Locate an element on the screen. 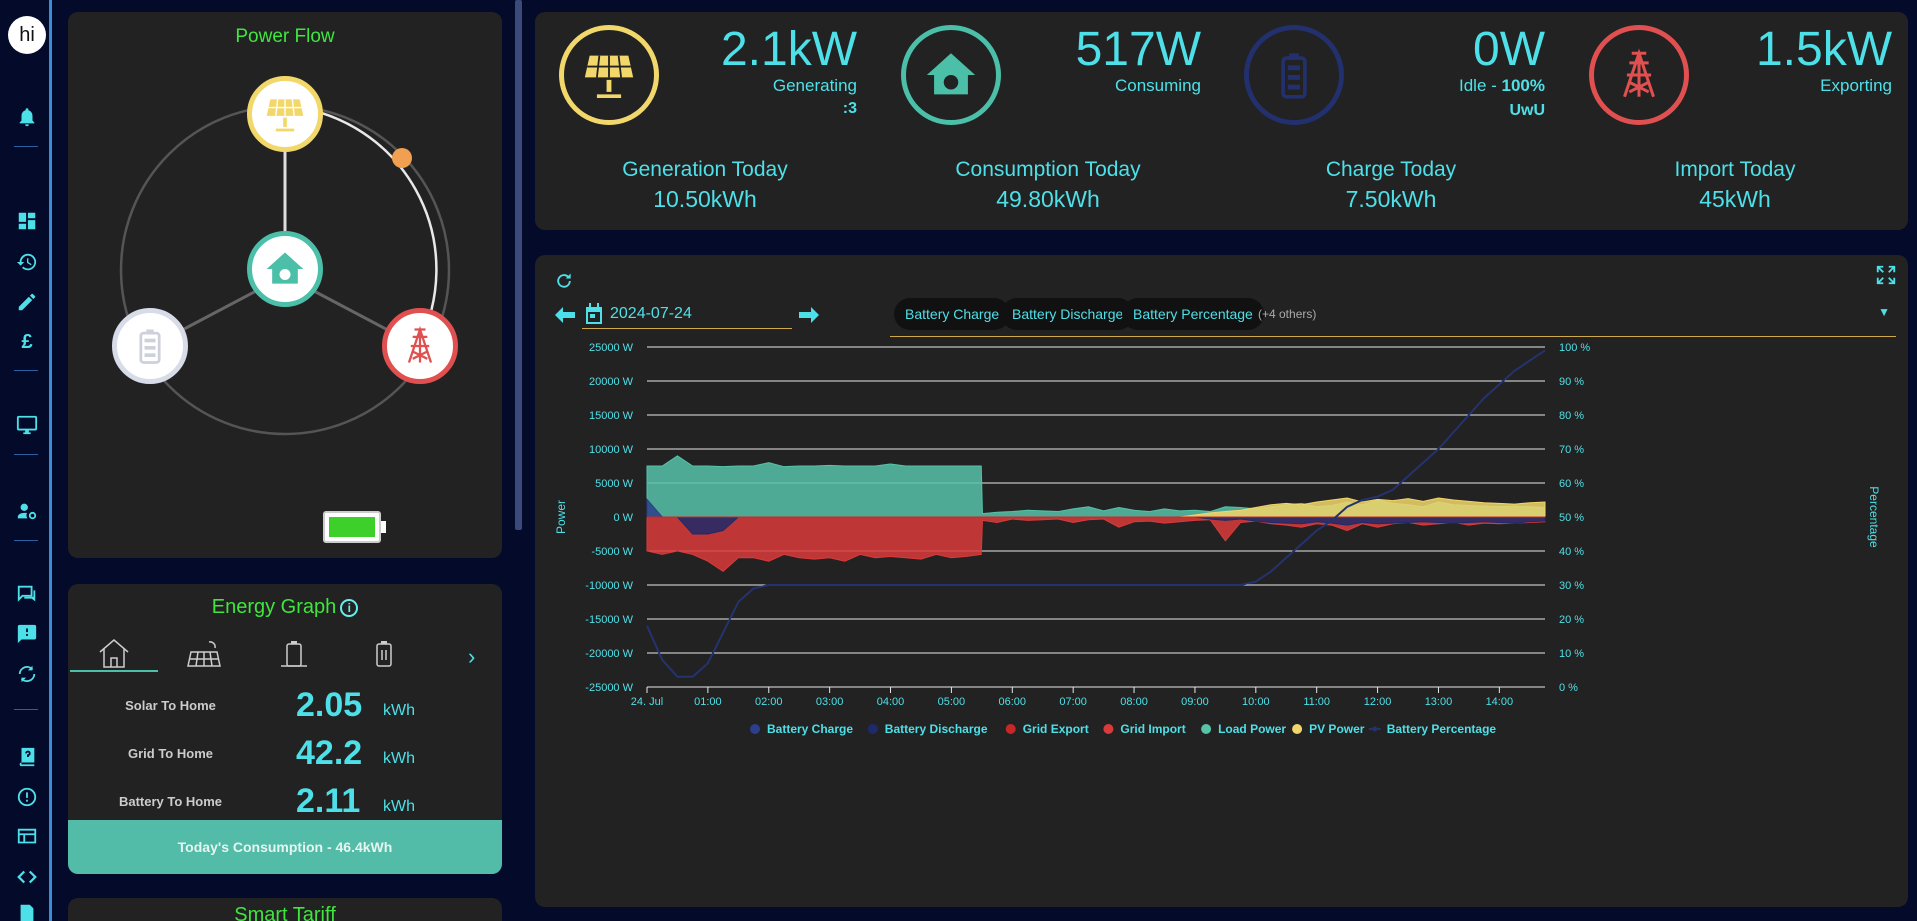 The height and width of the screenshot is (921, 1917). monitor-icon is located at coordinates (27, 425).